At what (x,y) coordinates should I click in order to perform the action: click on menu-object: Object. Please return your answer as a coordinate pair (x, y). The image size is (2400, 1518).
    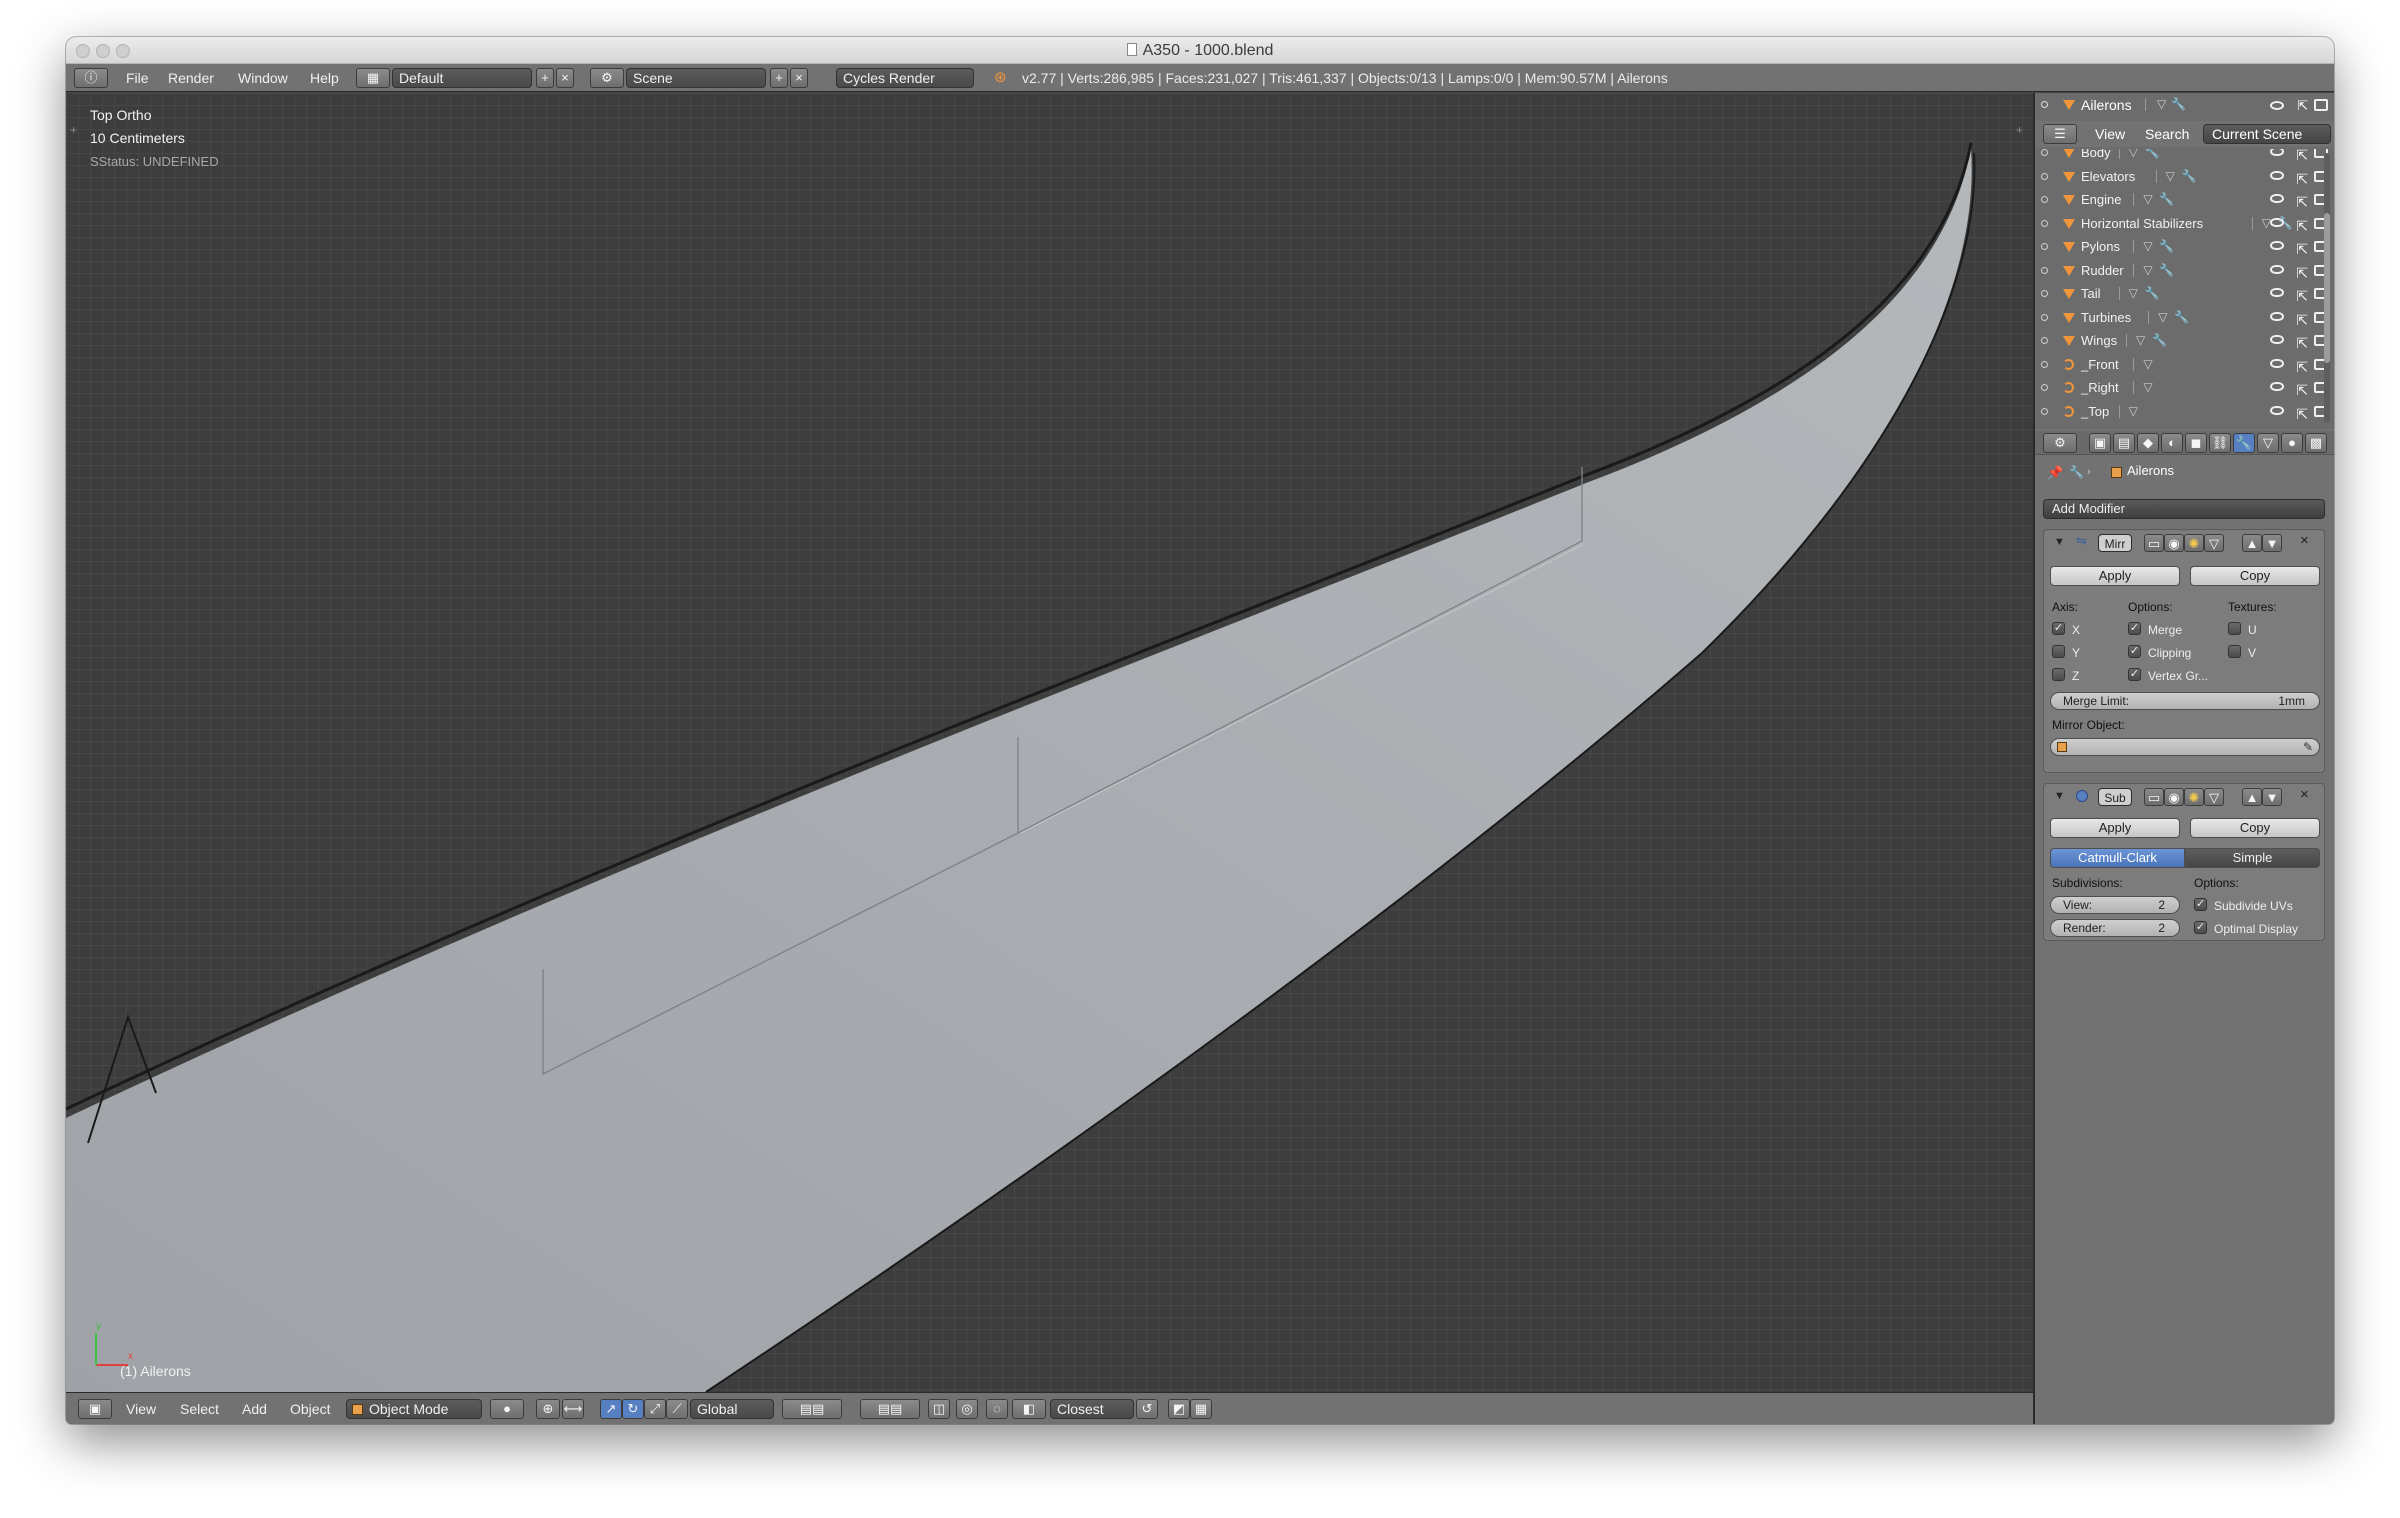
    Looking at the image, I should click on (310, 1409).